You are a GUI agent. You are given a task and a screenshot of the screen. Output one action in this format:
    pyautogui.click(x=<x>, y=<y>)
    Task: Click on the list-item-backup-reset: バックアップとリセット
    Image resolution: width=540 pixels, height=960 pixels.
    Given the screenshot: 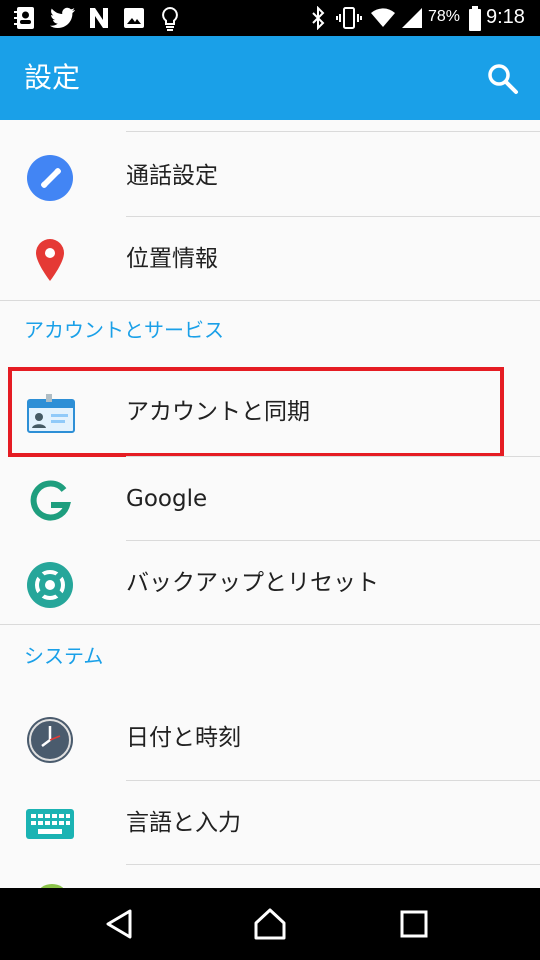 What is the action you would take?
    pyautogui.click(x=270, y=583)
    